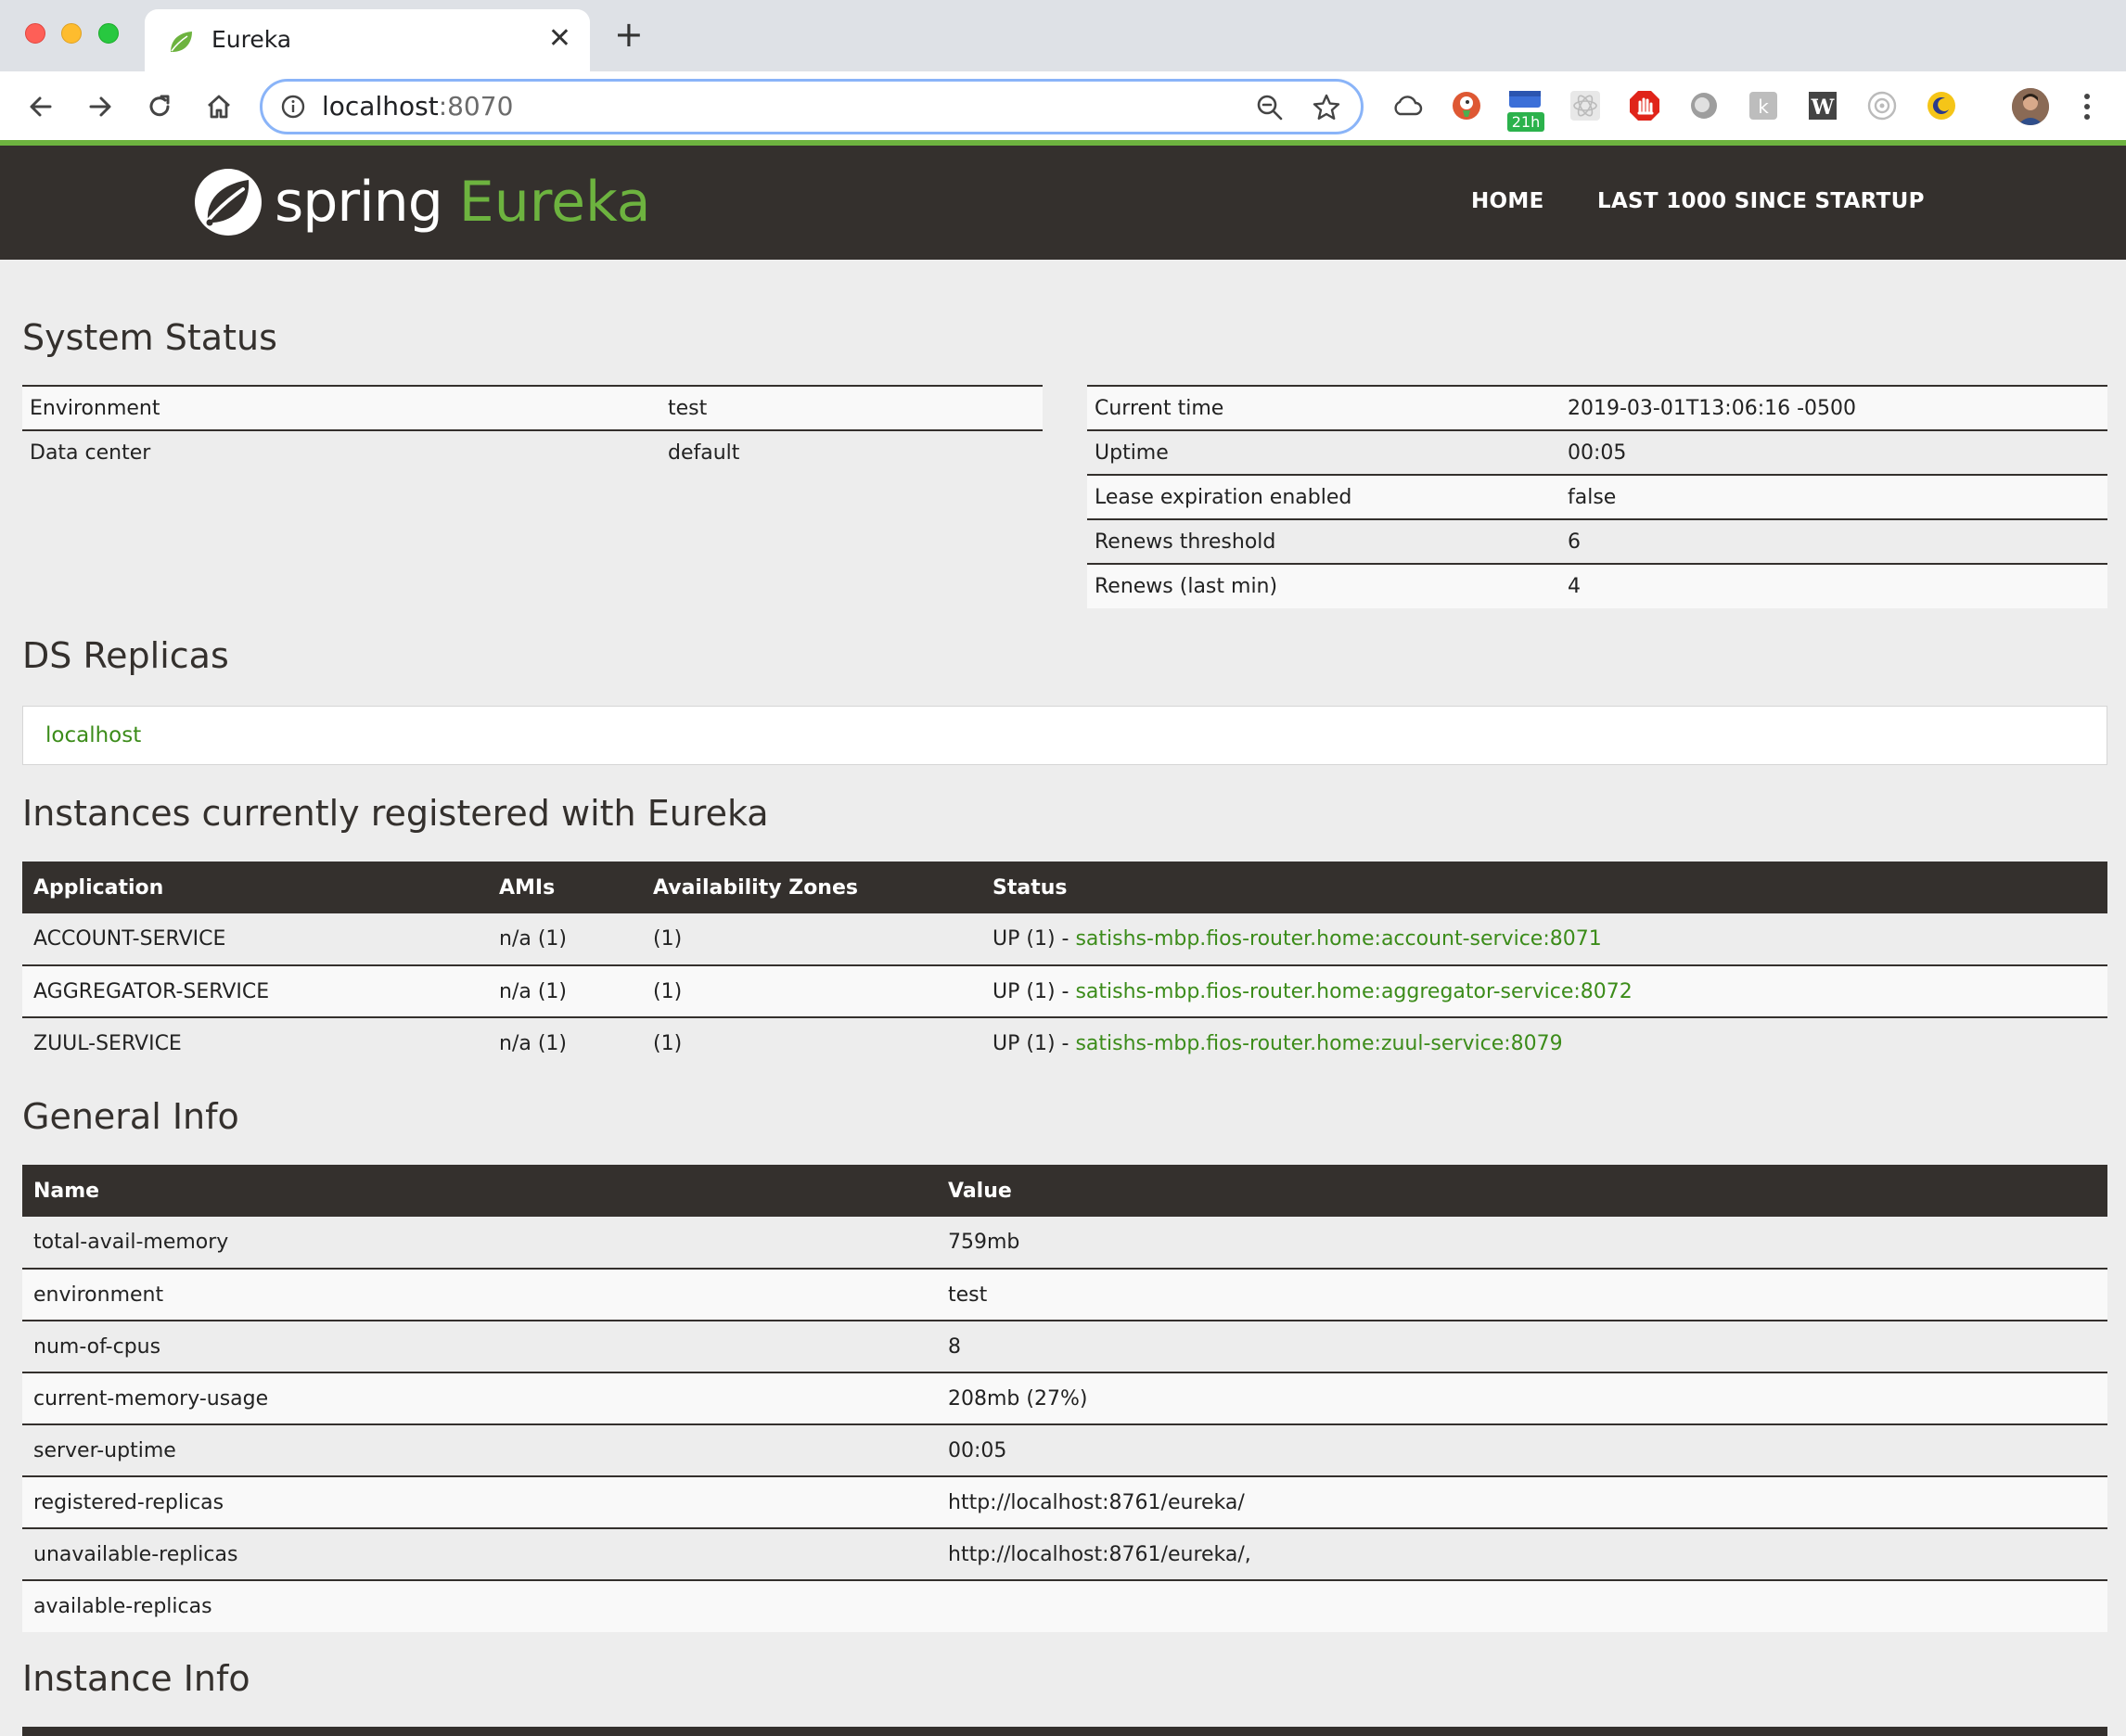 This screenshot has width=2126, height=1736. Describe the element at coordinates (159, 107) in the screenshot. I see `reload-icon` at that location.